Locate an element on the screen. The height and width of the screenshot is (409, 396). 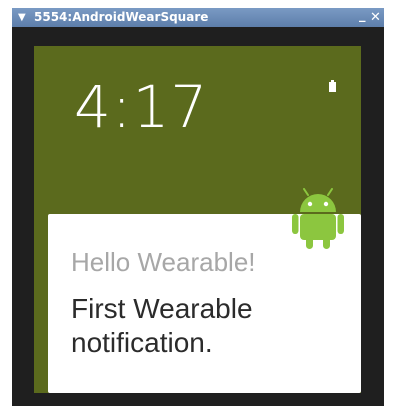
minimize-icon: _ is located at coordinates (362, 15).